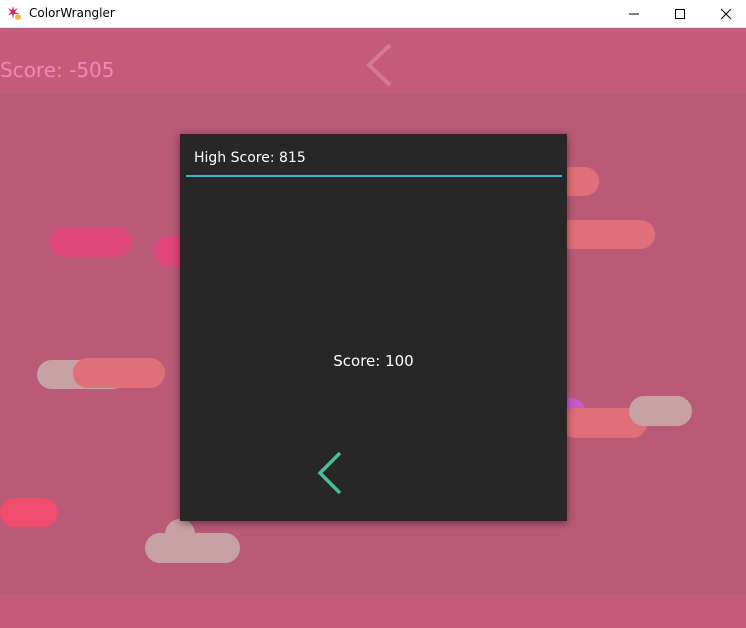  What do you see at coordinates (373, 14) in the screenshot?
I see `window-titlebar: ColorWrangler` at bounding box center [373, 14].